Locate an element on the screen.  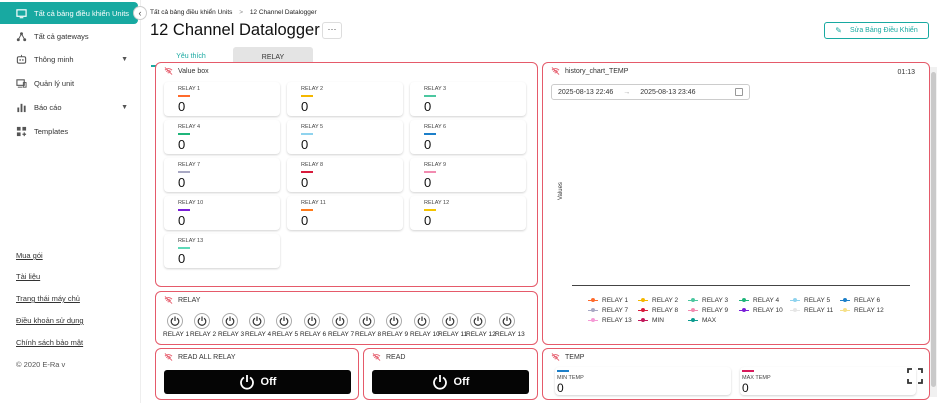
relay-12-power-button is located at coordinates (478, 321).